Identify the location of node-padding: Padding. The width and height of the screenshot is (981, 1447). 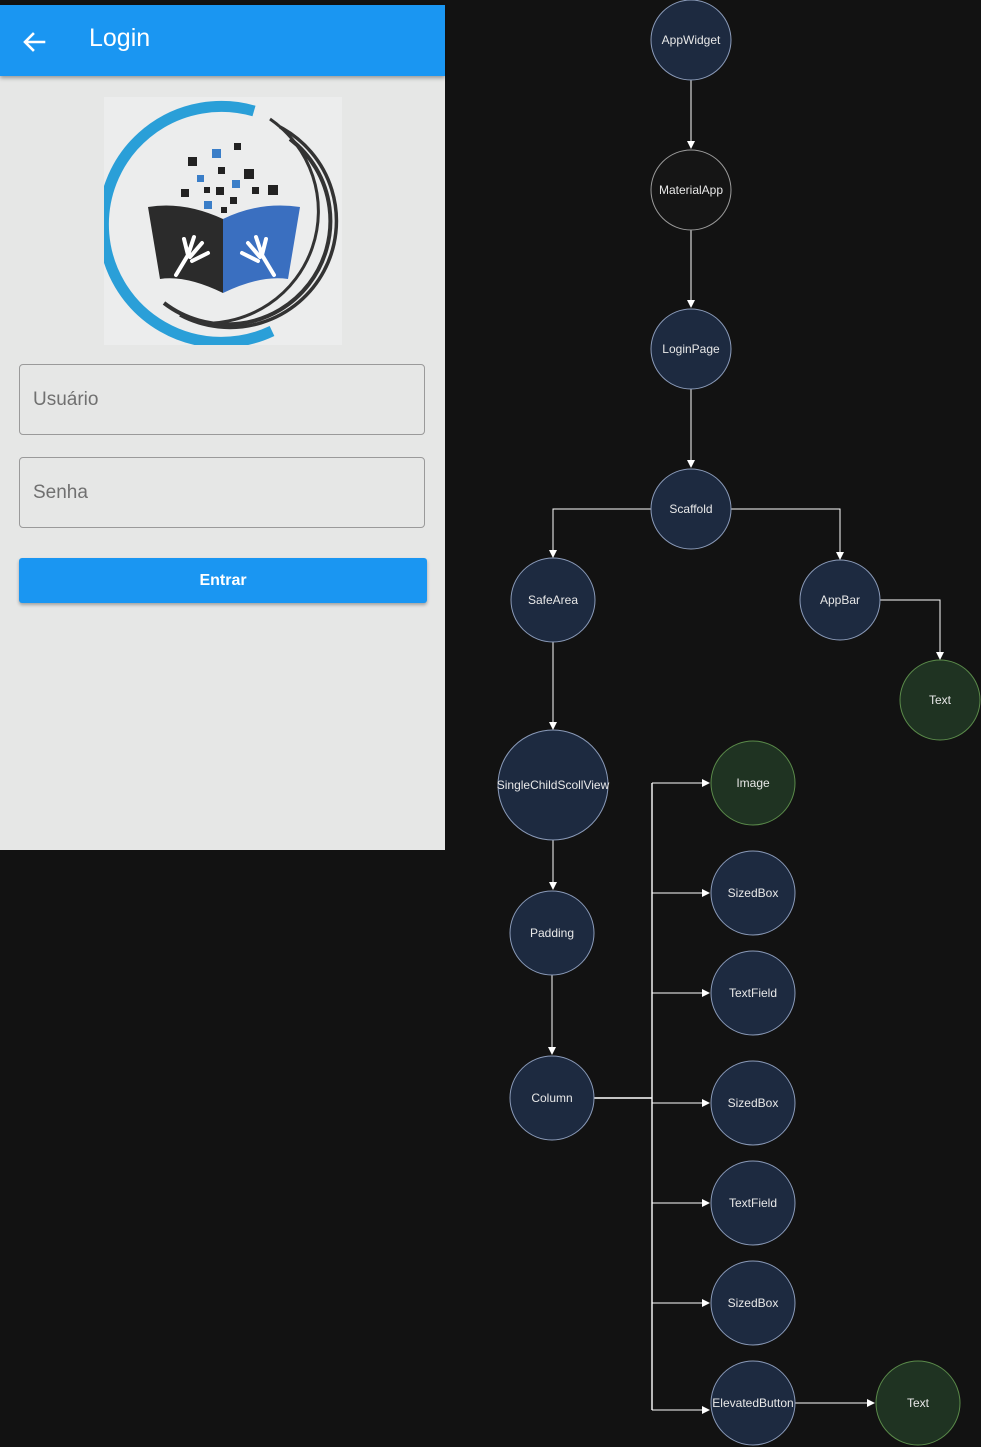
(552, 933).